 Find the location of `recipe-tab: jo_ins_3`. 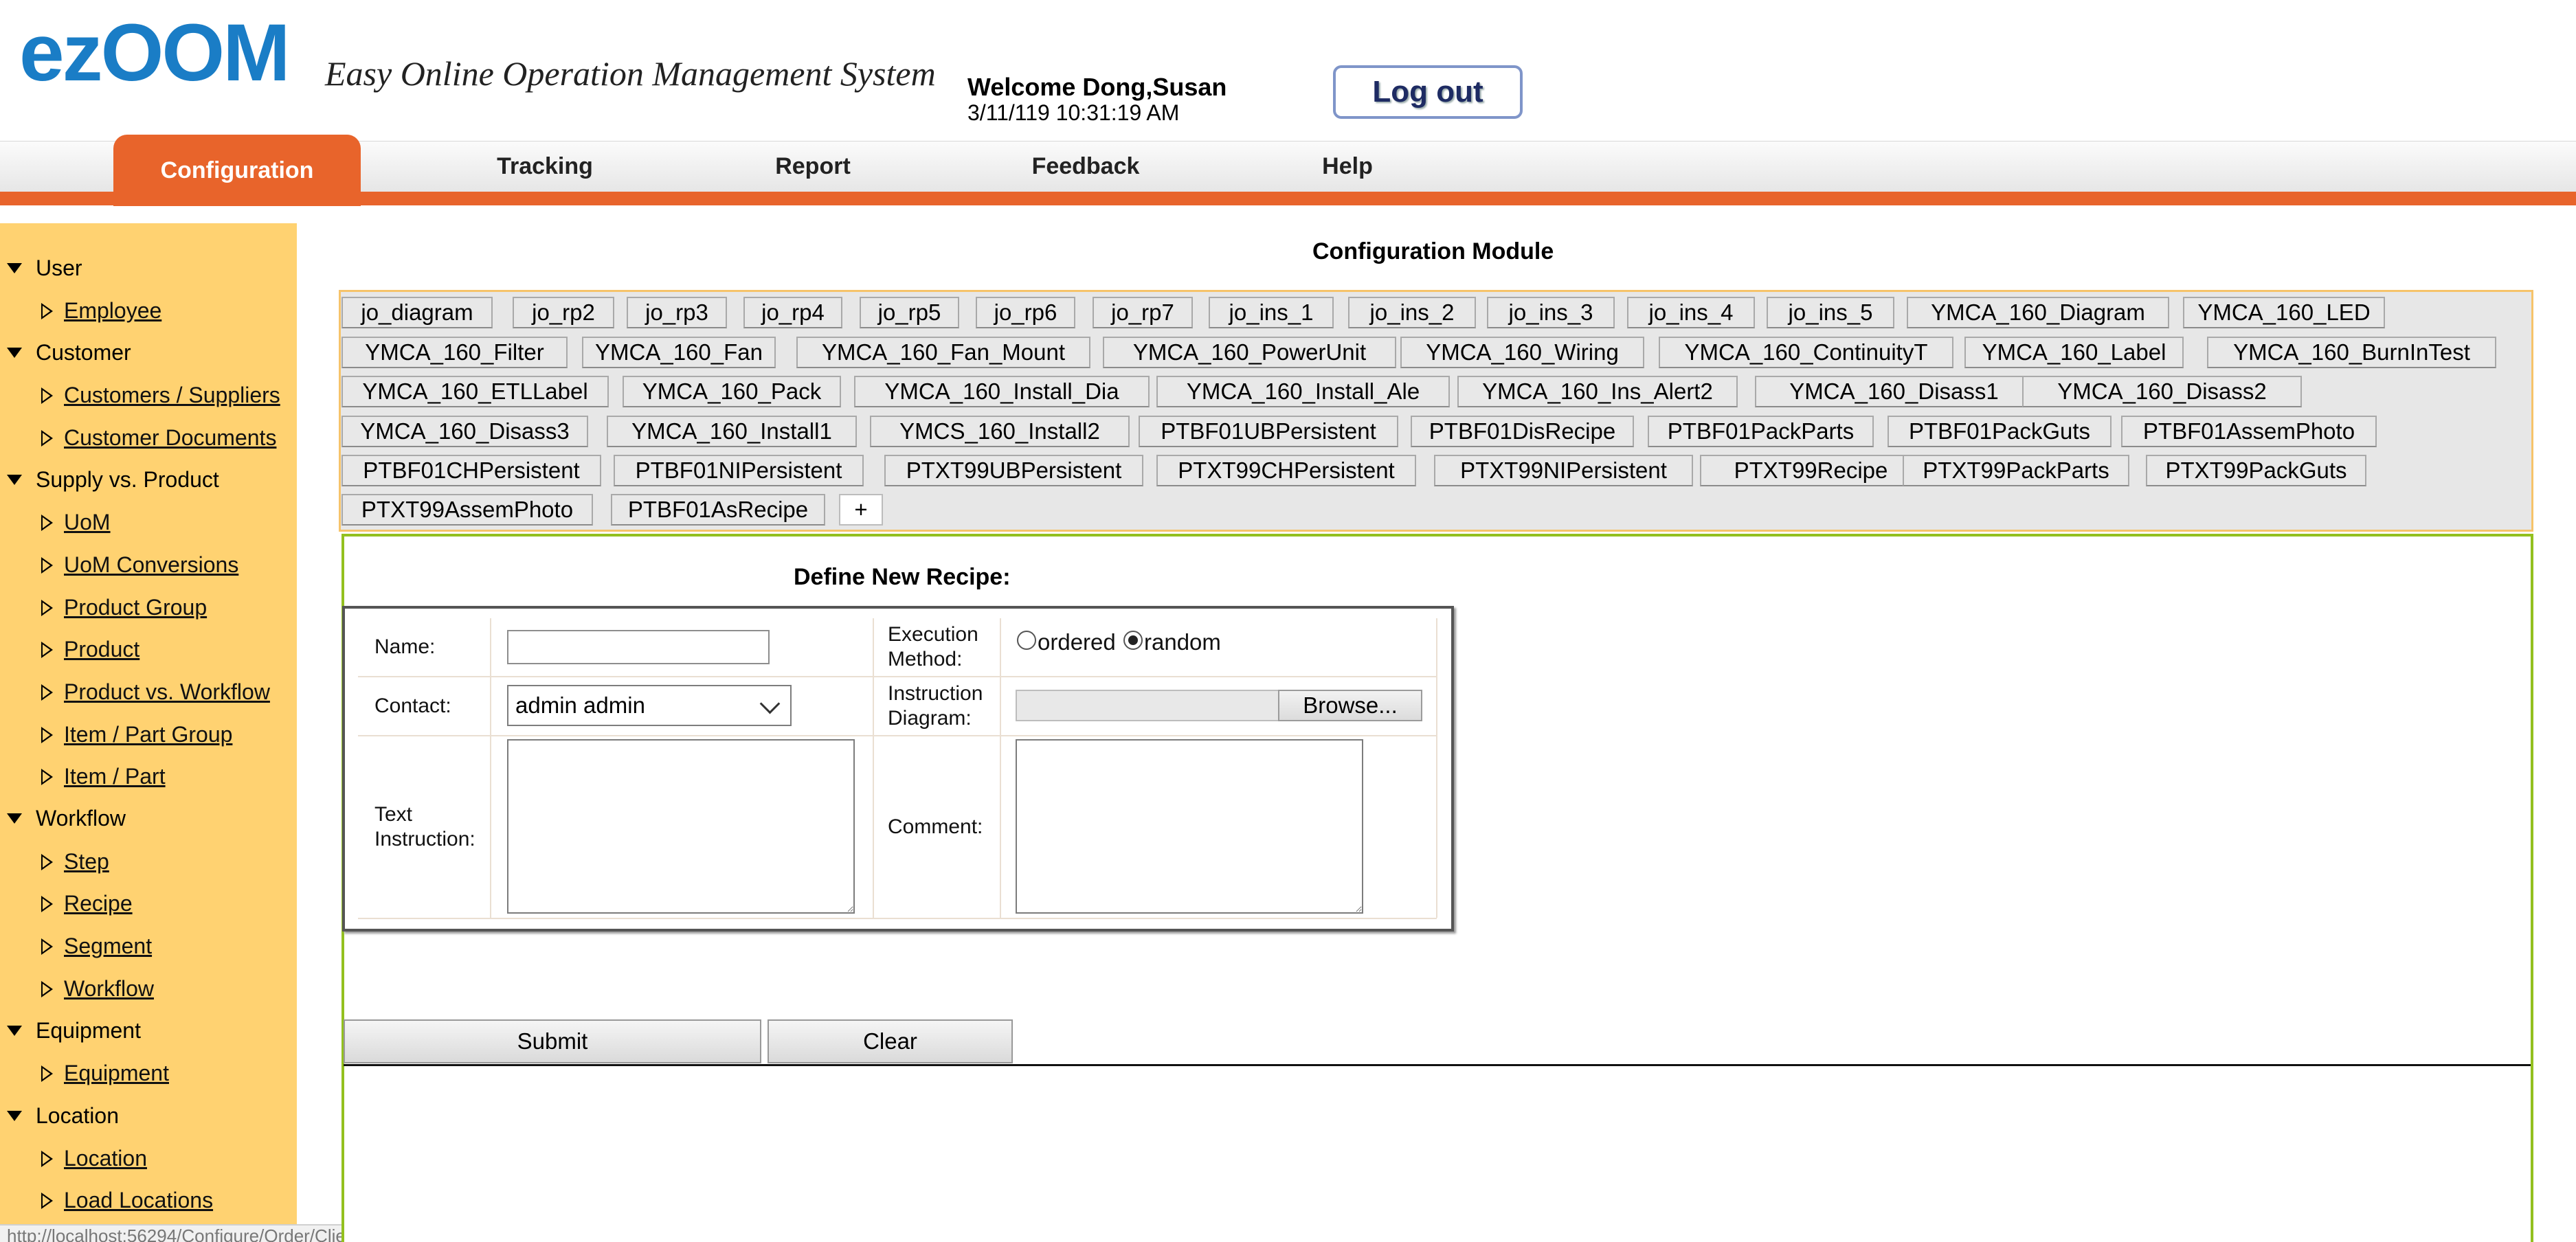

recipe-tab: jo_ins_3 is located at coordinates (1551, 312).